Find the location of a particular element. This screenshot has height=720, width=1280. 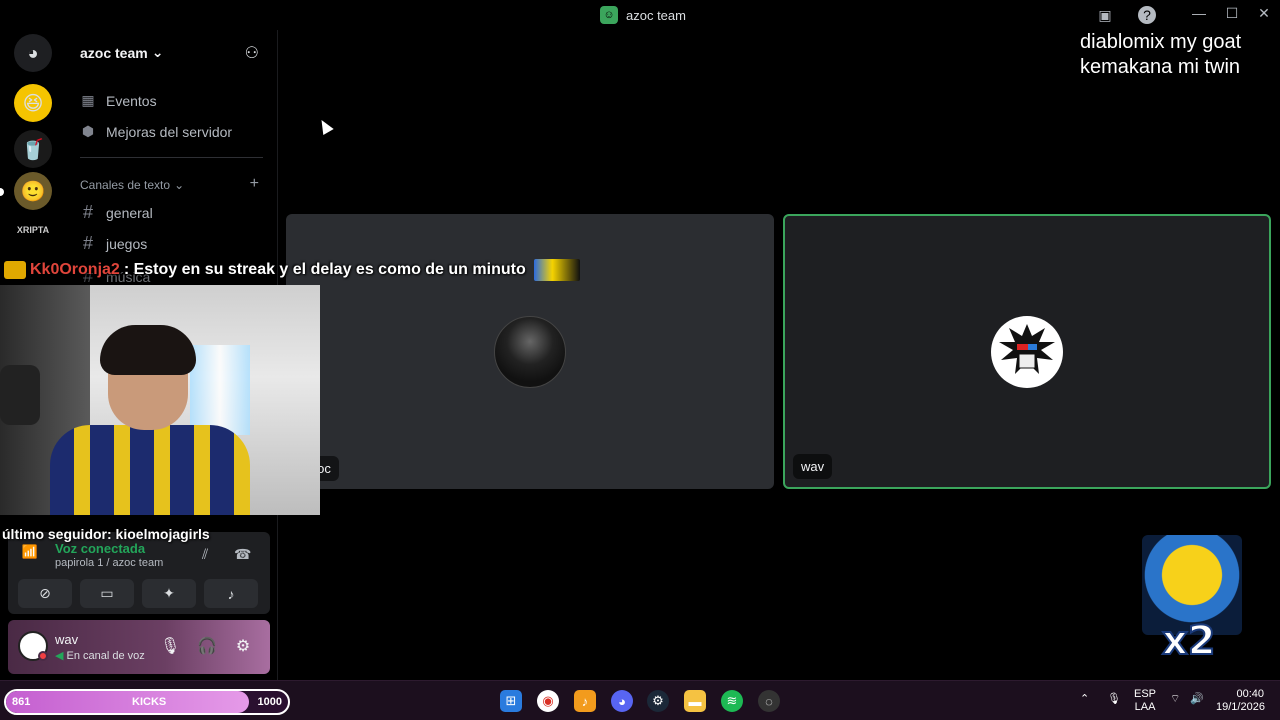

skull-icon is located at coordinates (1027, 348).